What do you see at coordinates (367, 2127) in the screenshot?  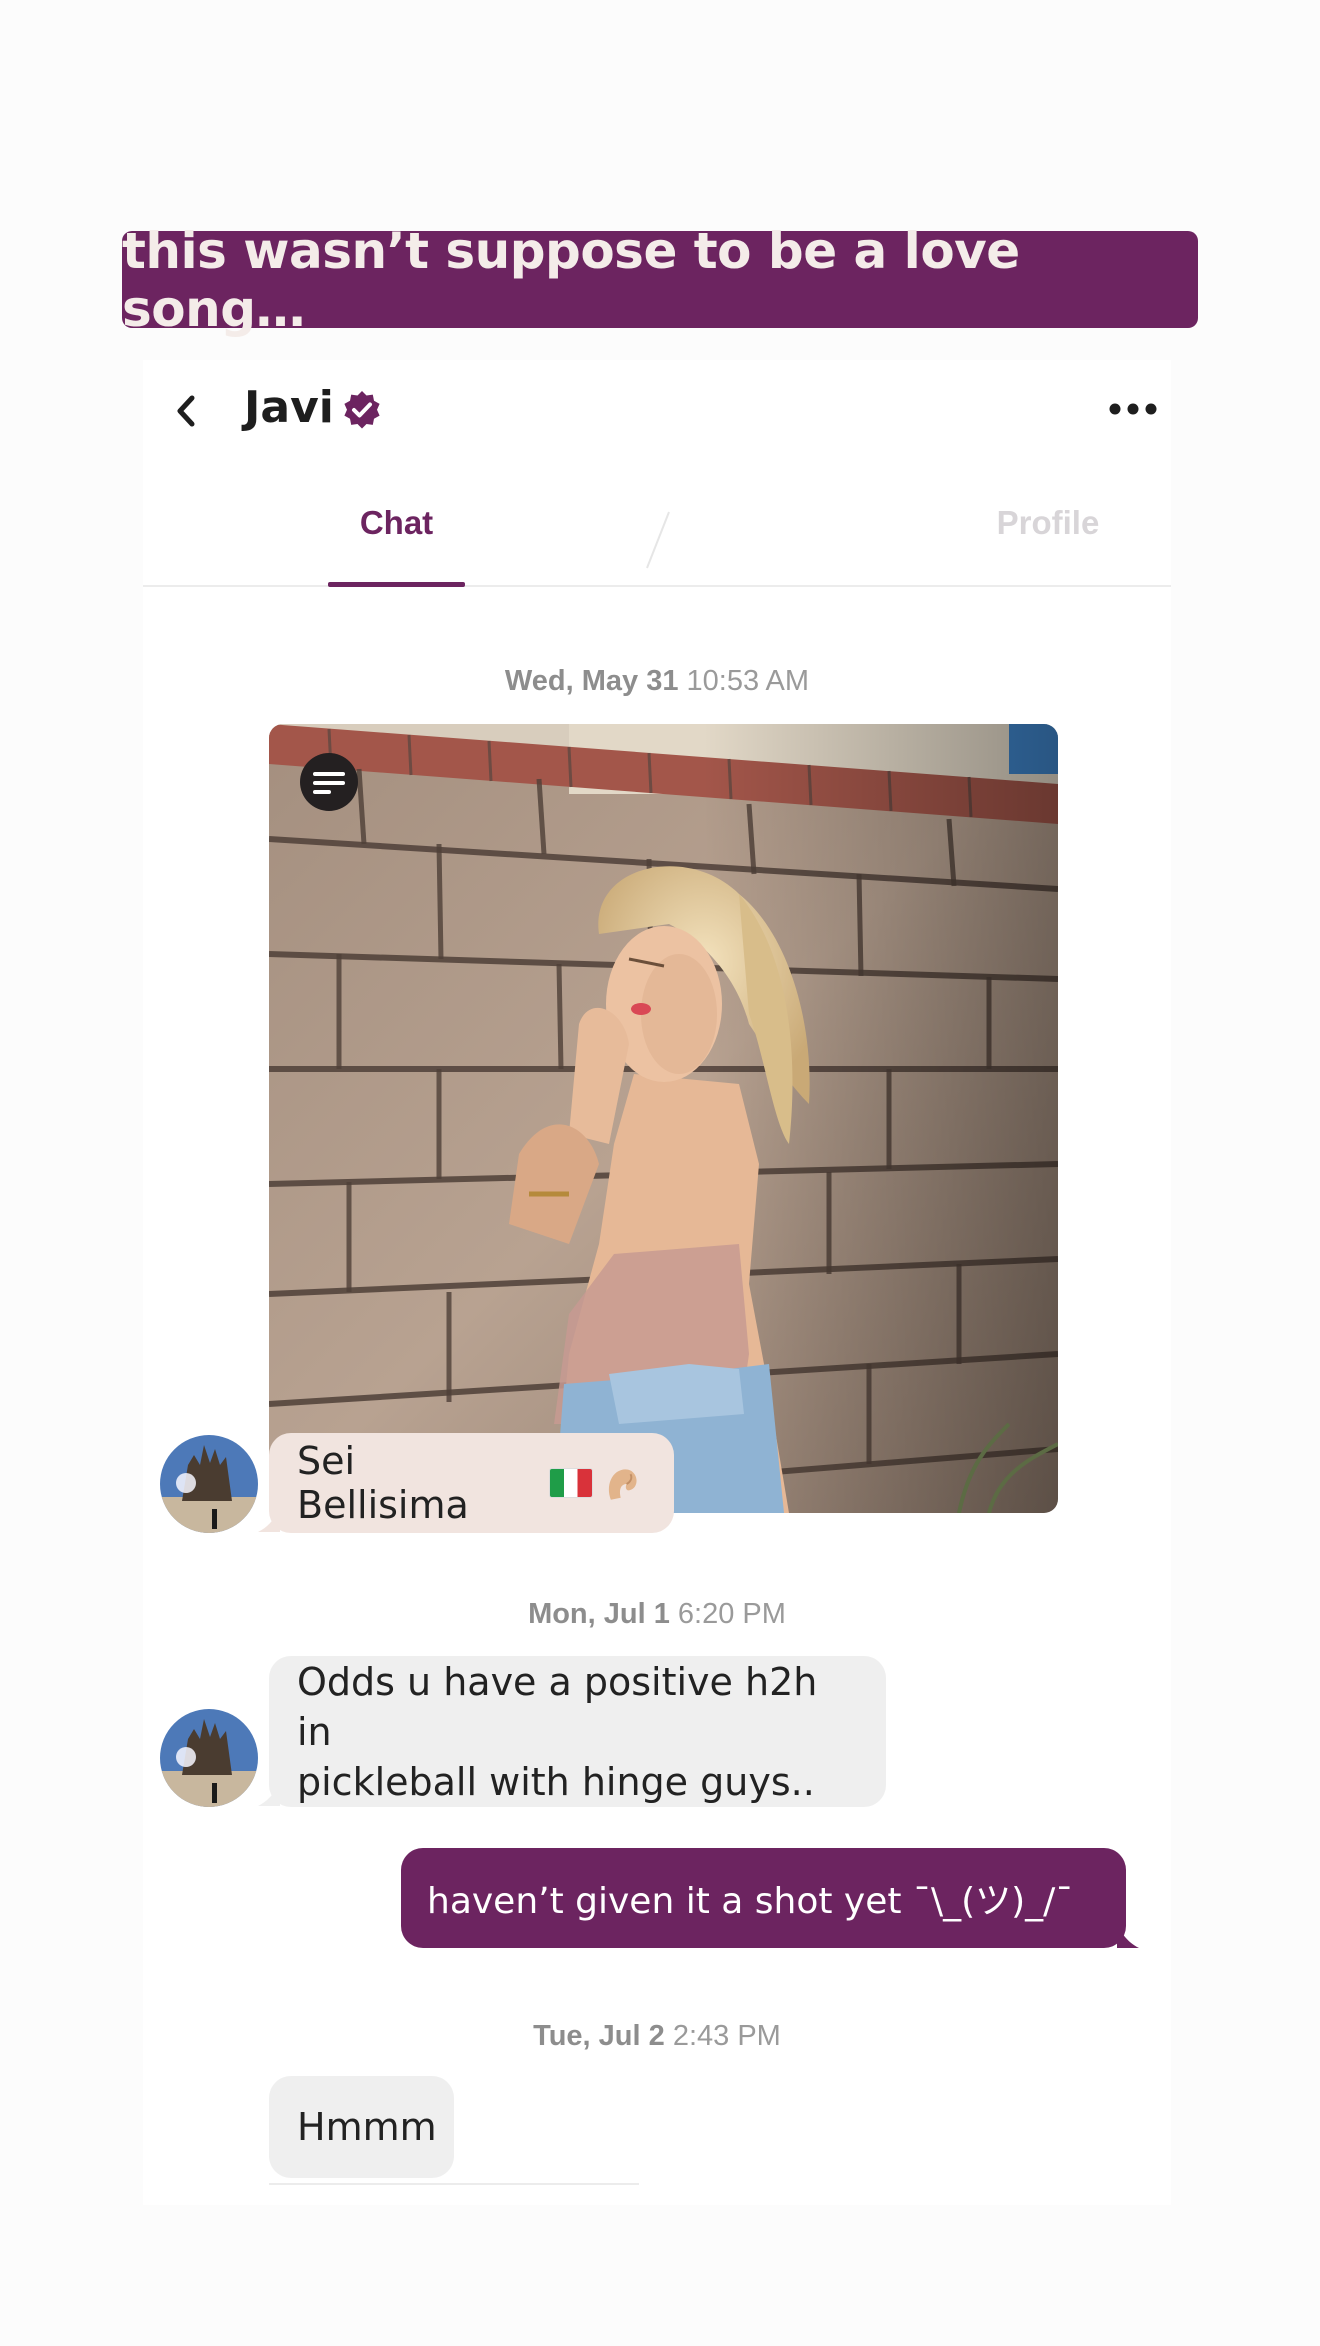 I see `message-text: Hmmm` at bounding box center [367, 2127].